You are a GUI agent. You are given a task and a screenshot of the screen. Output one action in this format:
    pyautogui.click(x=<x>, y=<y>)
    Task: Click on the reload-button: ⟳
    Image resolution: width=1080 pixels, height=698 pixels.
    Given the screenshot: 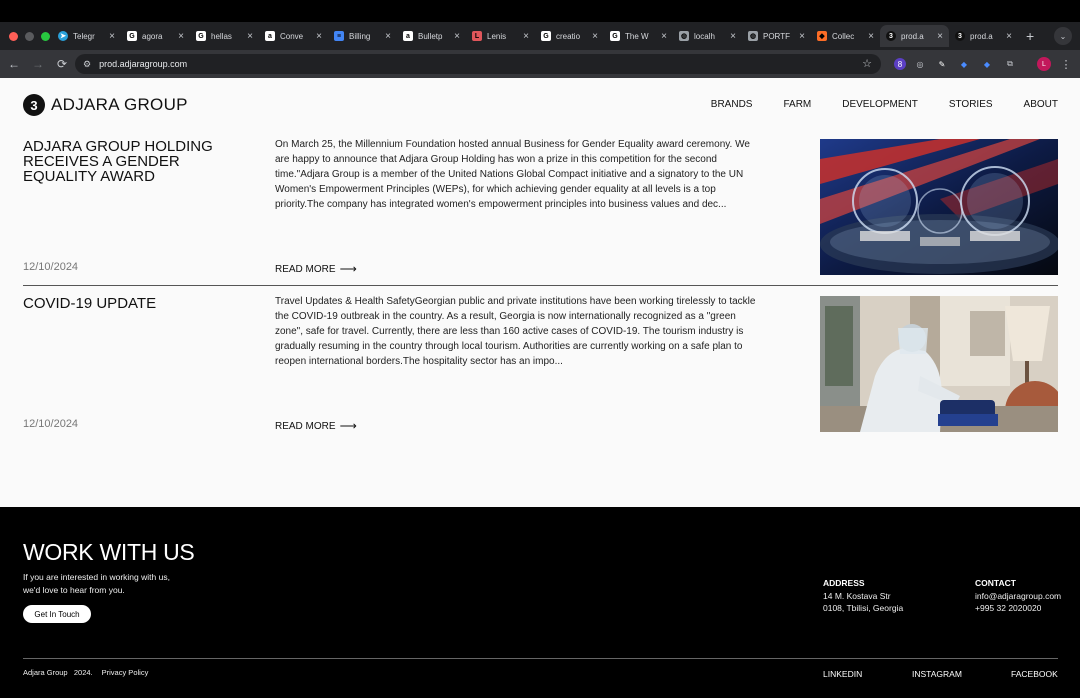 What is the action you would take?
    pyautogui.click(x=62, y=64)
    